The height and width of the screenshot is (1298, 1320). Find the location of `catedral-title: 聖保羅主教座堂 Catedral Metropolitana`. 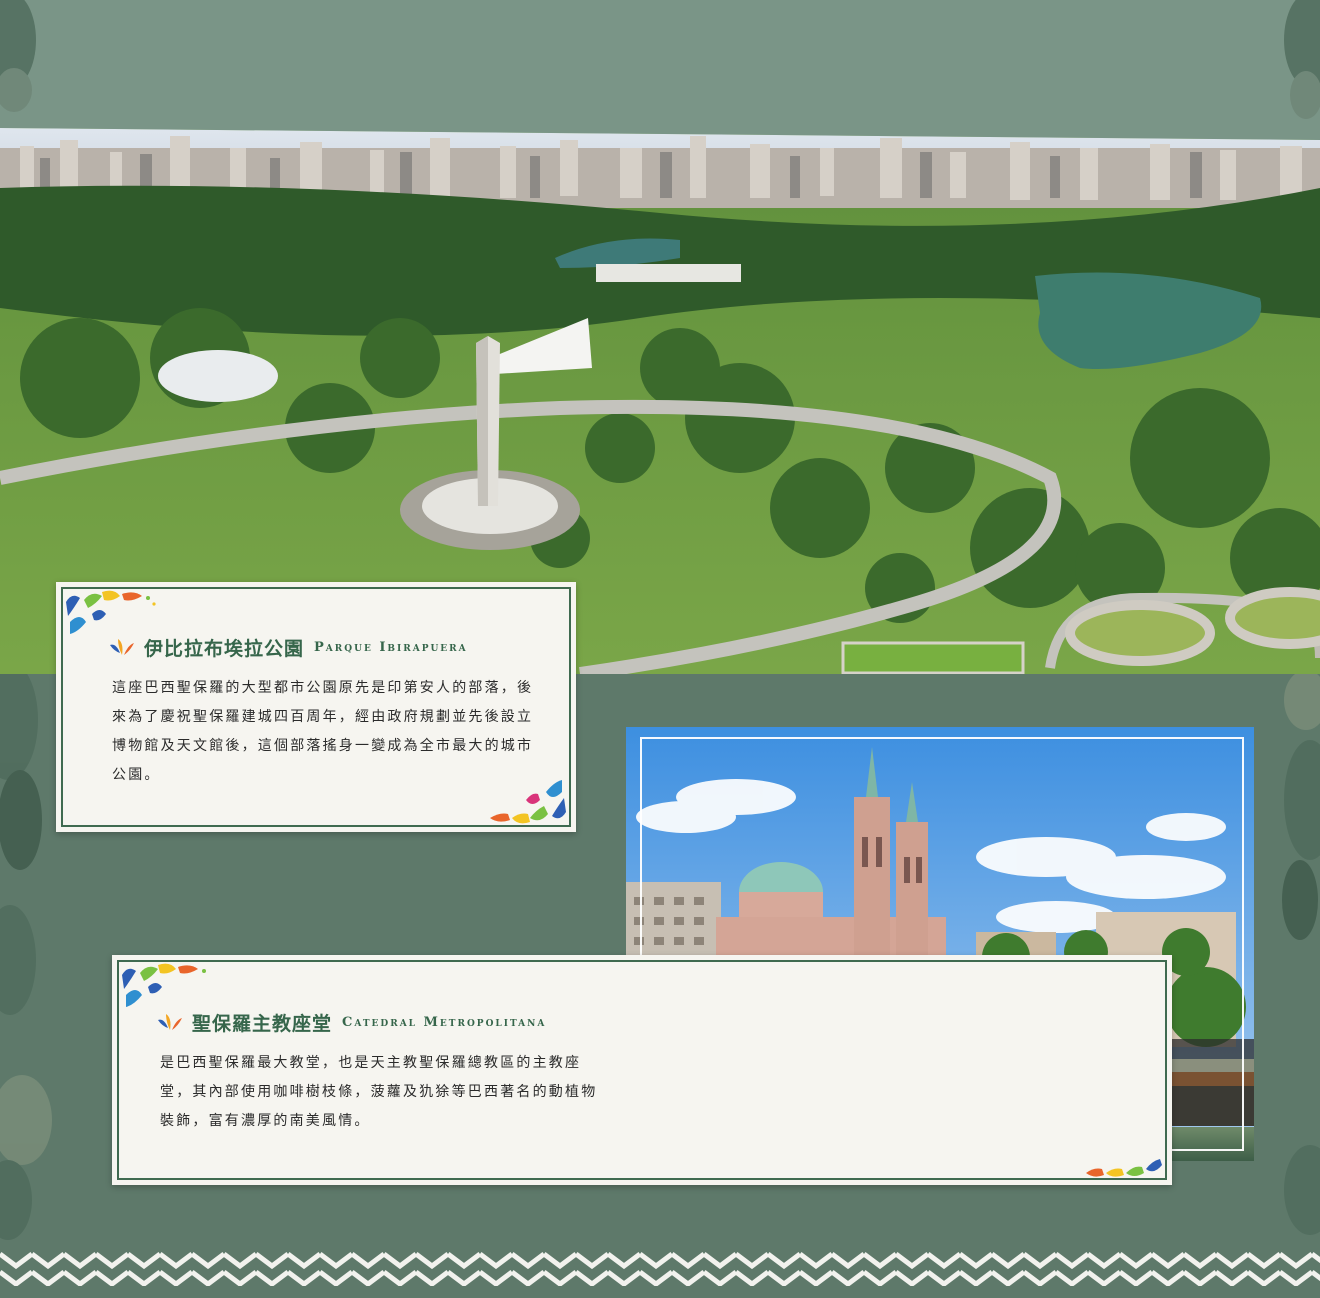

catedral-title: 聖保羅主教座堂 Catedral Metropolitana is located at coordinates (351, 1022).